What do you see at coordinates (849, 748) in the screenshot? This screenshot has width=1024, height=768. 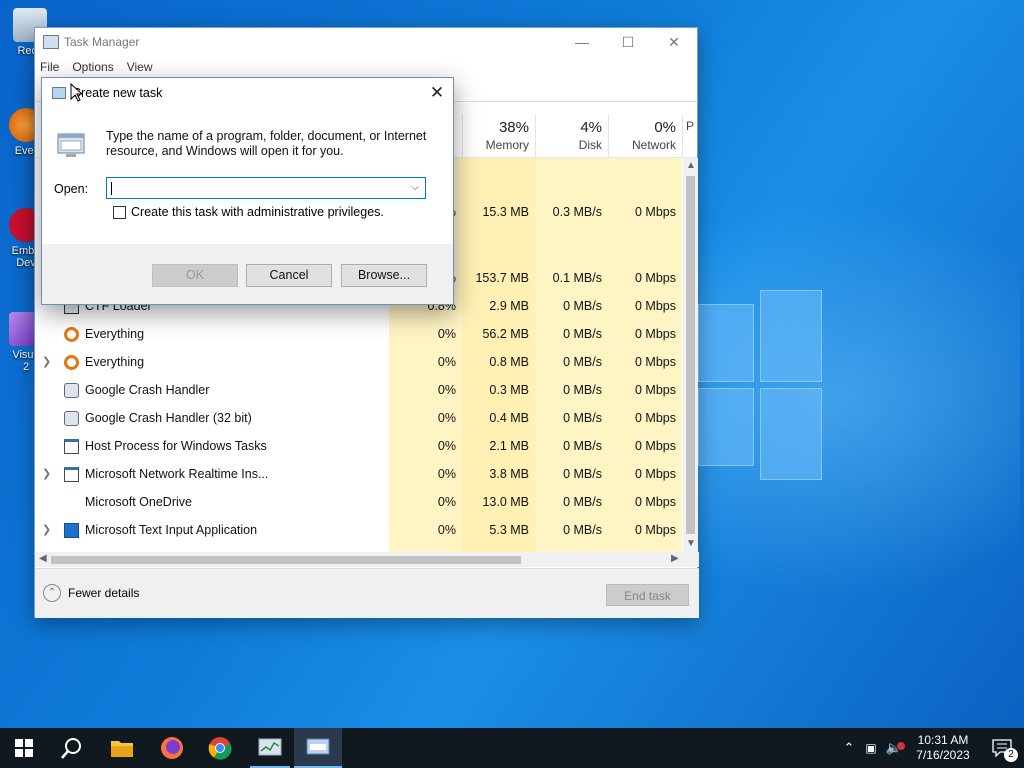 I see `show-hidden-icons-chevron-icon: ⌃` at bounding box center [849, 748].